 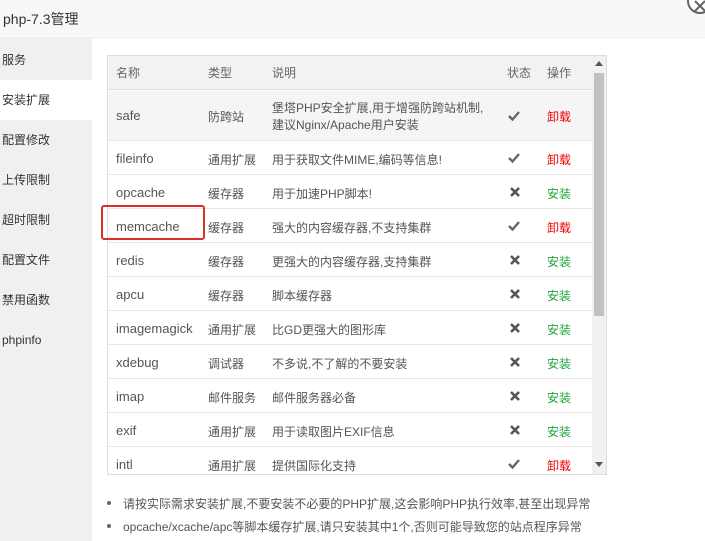 What do you see at coordinates (124, 464) in the screenshot?
I see `ext-name: intl` at bounding box center [124, 464].